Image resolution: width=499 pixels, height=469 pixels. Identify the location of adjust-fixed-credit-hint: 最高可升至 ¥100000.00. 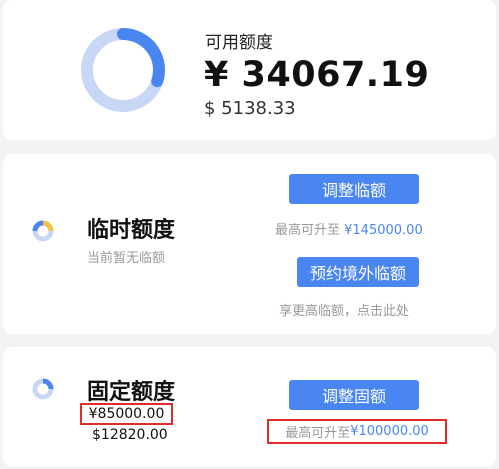
(357, 431).